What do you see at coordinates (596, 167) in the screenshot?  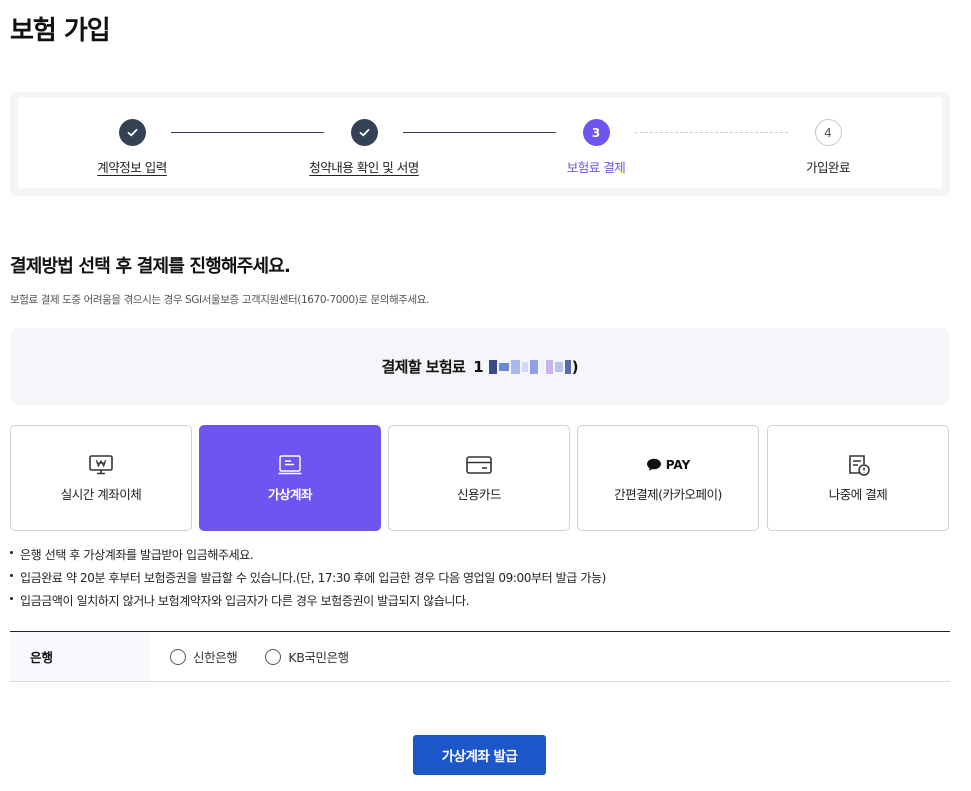 I see `step-label-3: 보험료 결제` at bounding box center [596, 167].